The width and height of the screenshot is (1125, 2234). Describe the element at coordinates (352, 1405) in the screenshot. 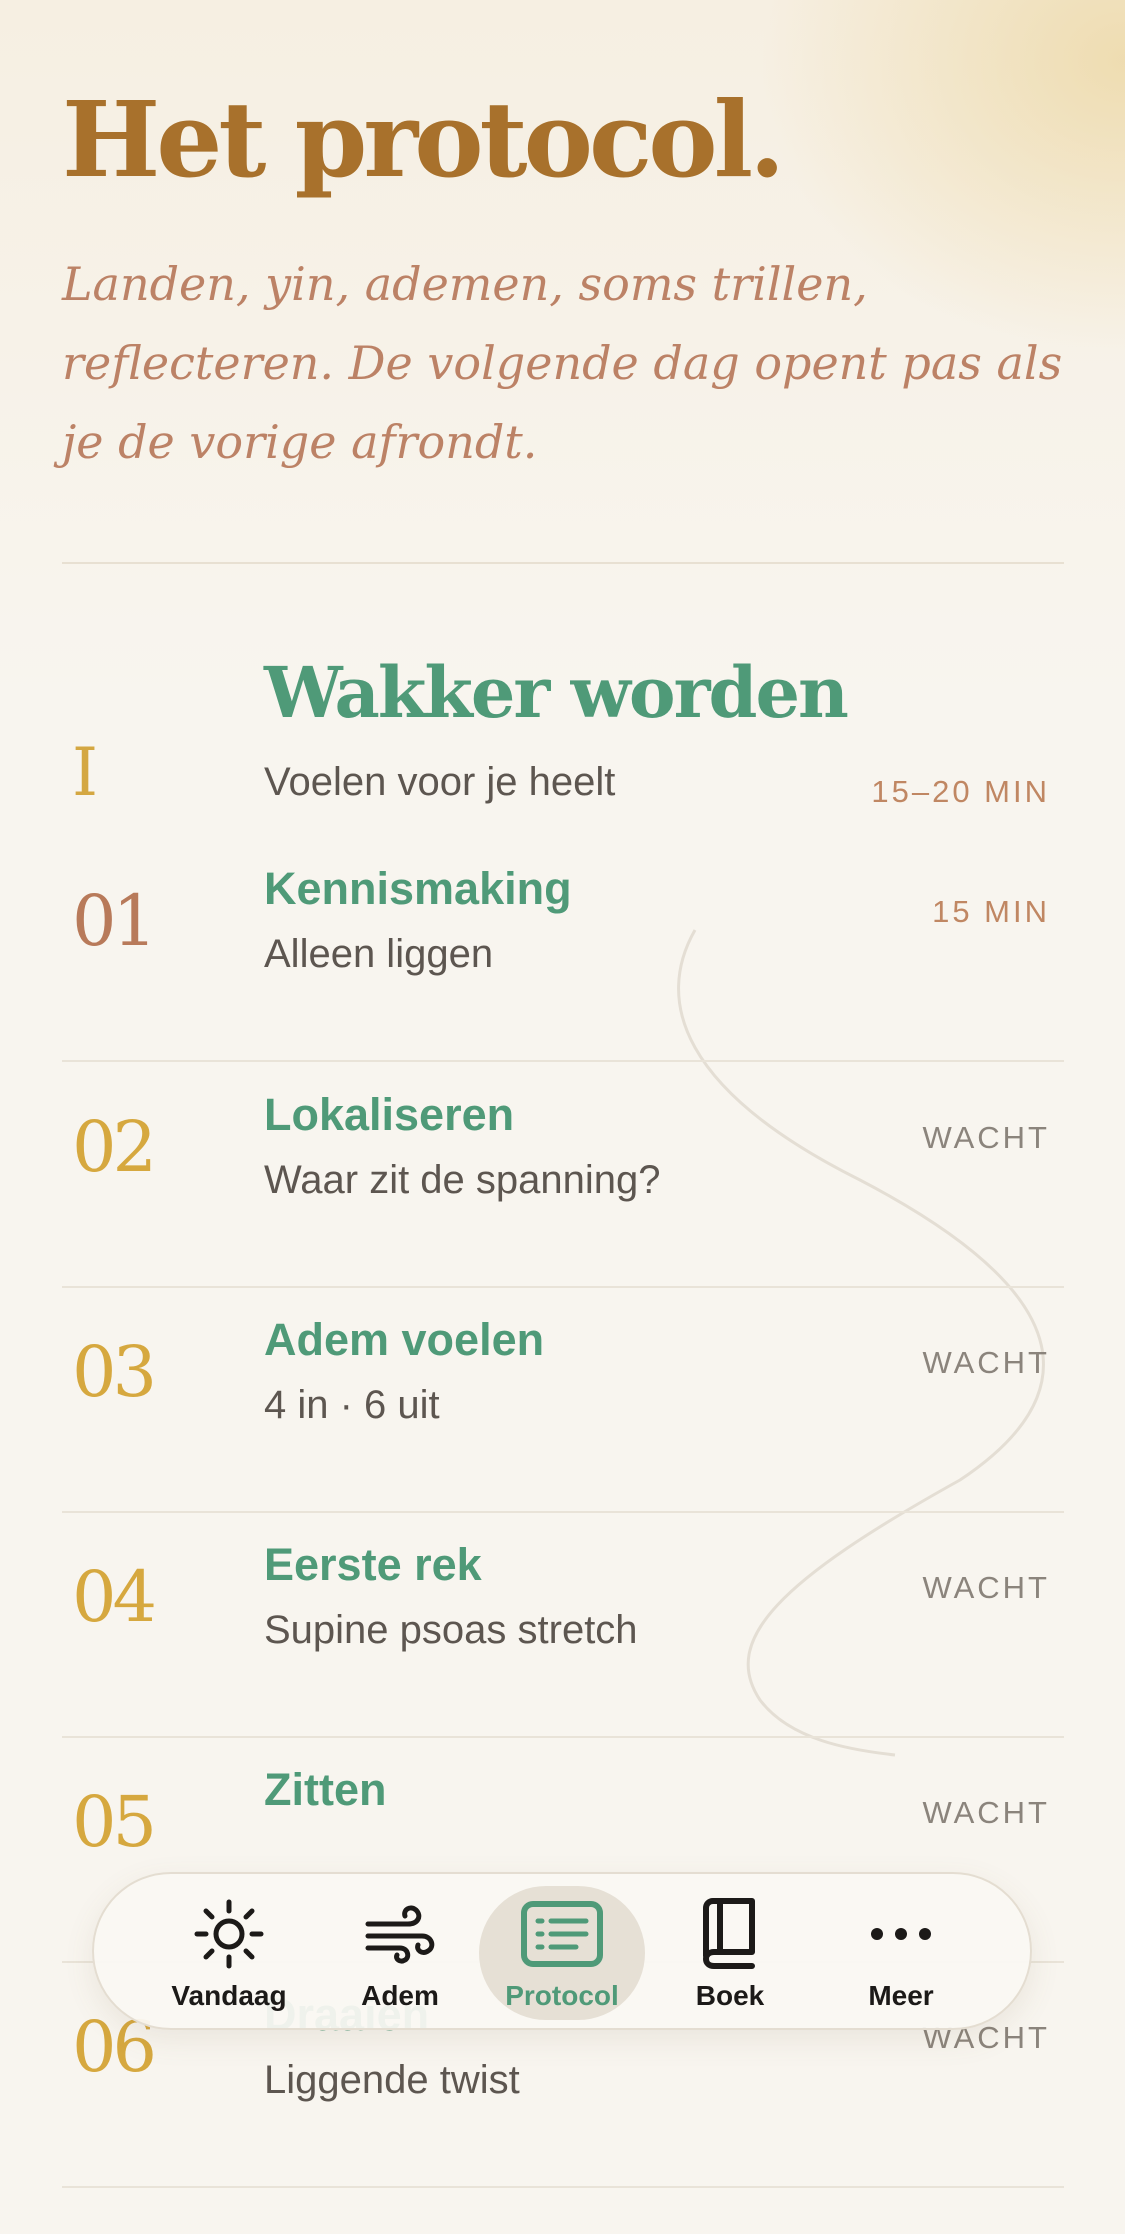

I see `step-subtitle: 4 in · 6 uit` at that location.